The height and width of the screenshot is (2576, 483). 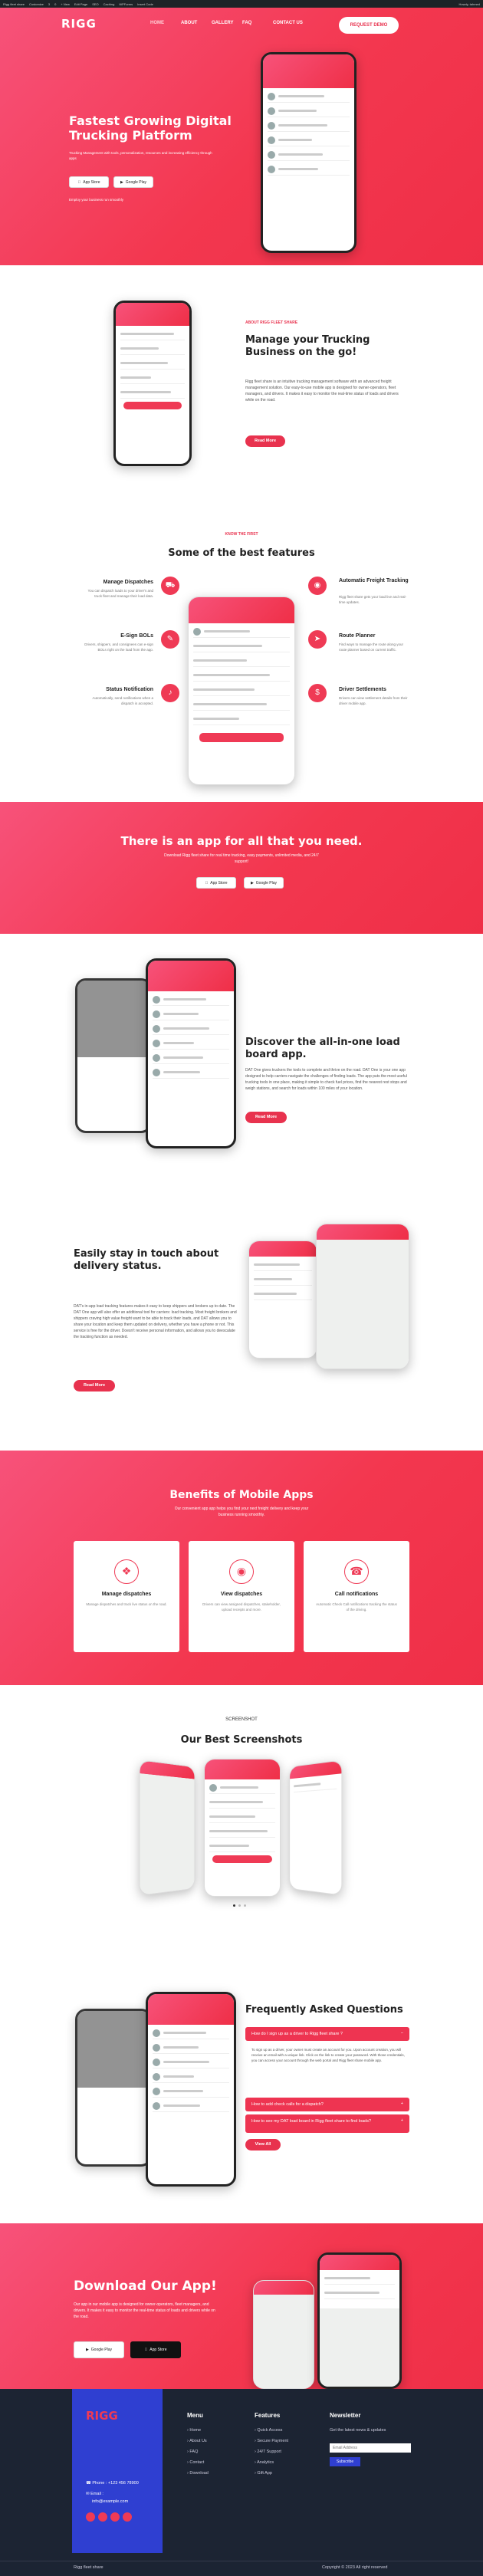 I want to click on features-title: Some of the best features, so click(x=242, y=553).